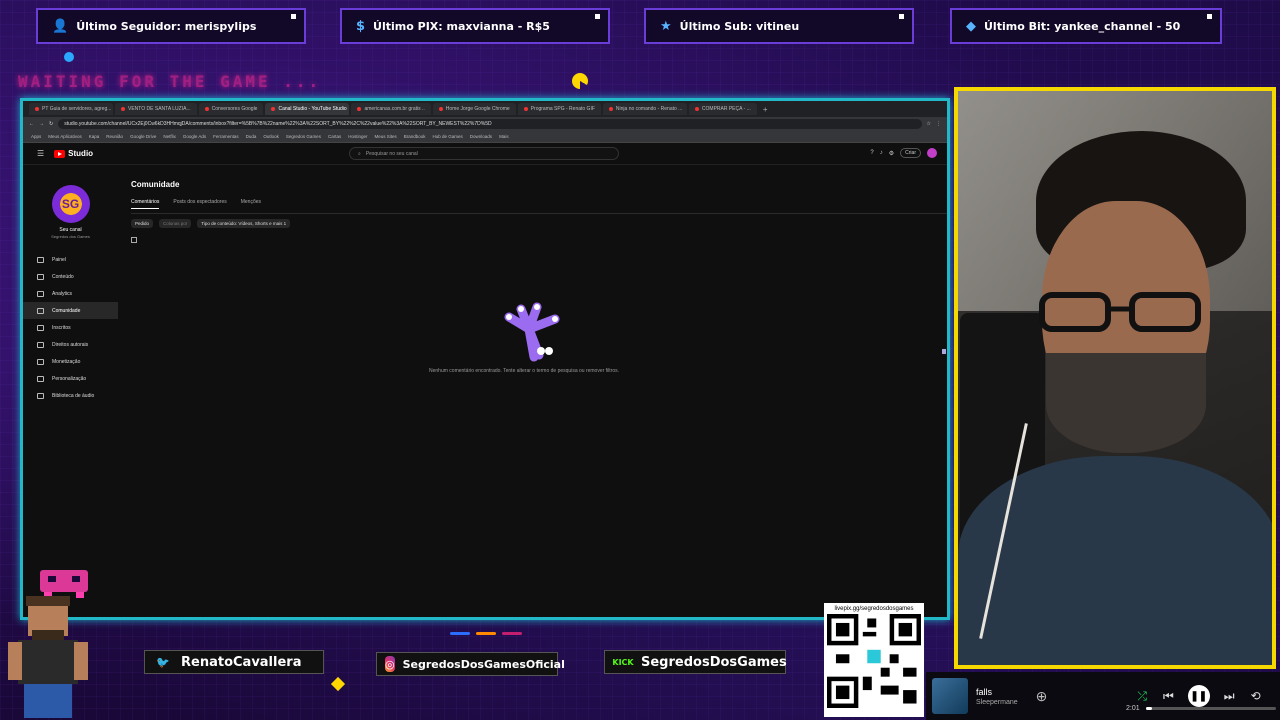 The height and width of the screenshot is (720, 1280). What do you see at coordinates (40, 153) in the screenshot?
I see `menu-icon: ☰` at bounding box center [40, 153].